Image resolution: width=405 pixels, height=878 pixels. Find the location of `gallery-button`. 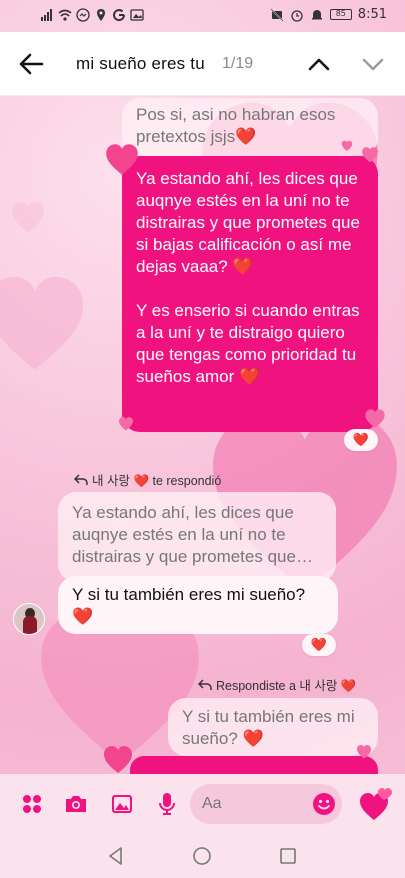

gallery-button is located at coordinates (122, 804).